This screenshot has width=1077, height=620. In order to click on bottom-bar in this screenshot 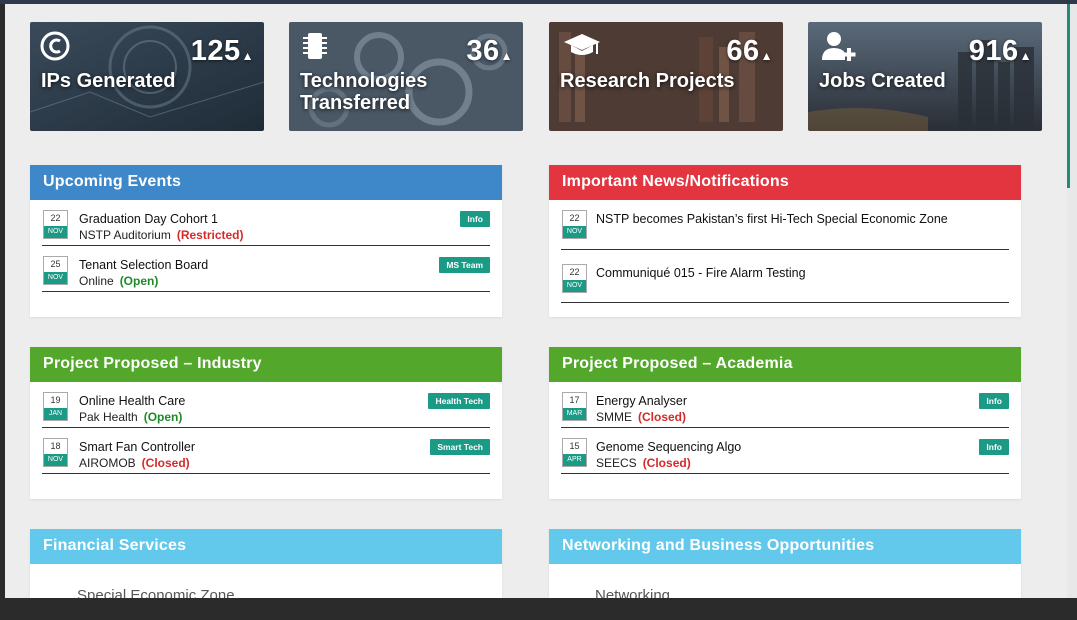, I will do `click(538, 609)`.